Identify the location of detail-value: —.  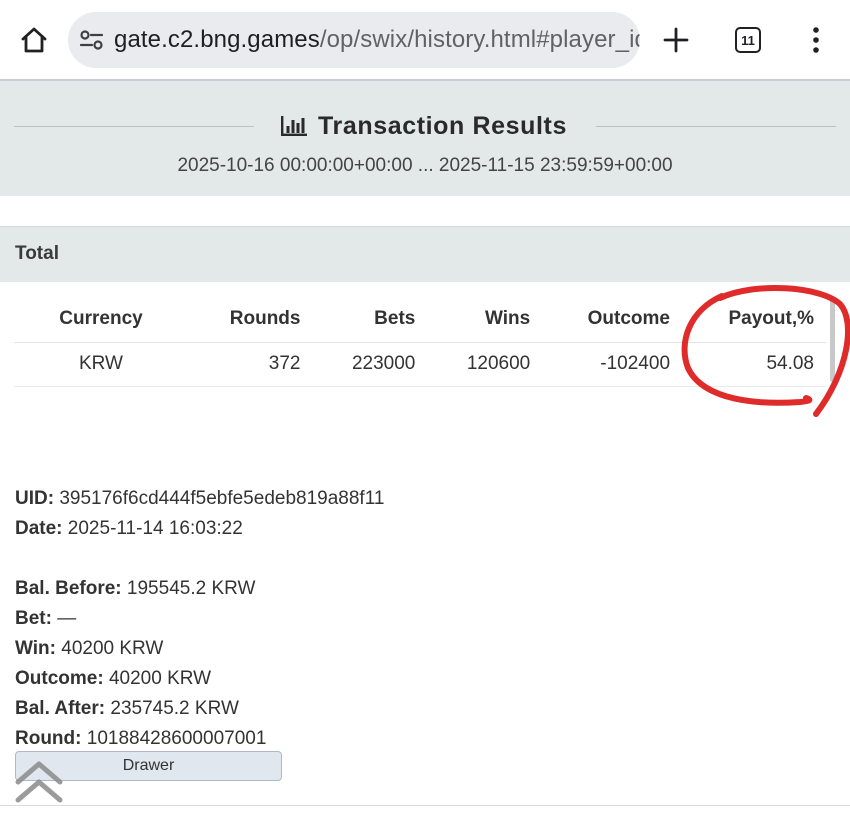
(67, 618).